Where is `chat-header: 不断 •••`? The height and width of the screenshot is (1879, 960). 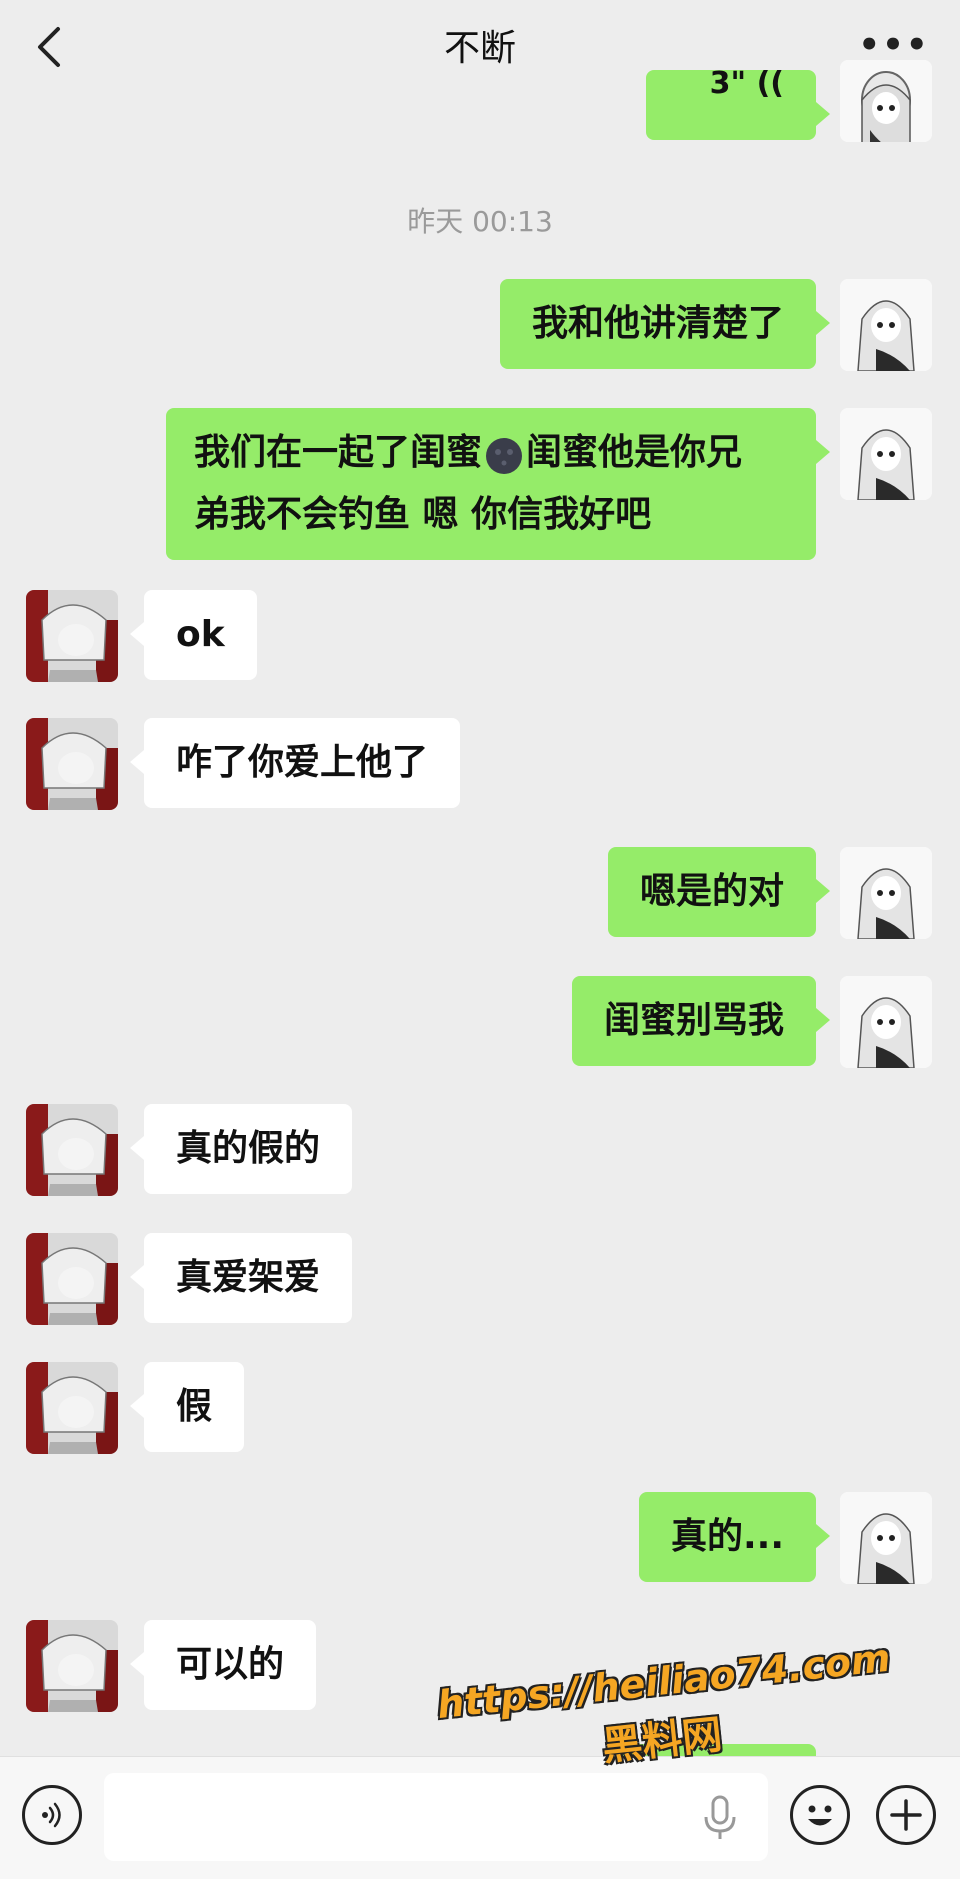
chat-header: 不断 ••• is located at coordinates (480, 50).